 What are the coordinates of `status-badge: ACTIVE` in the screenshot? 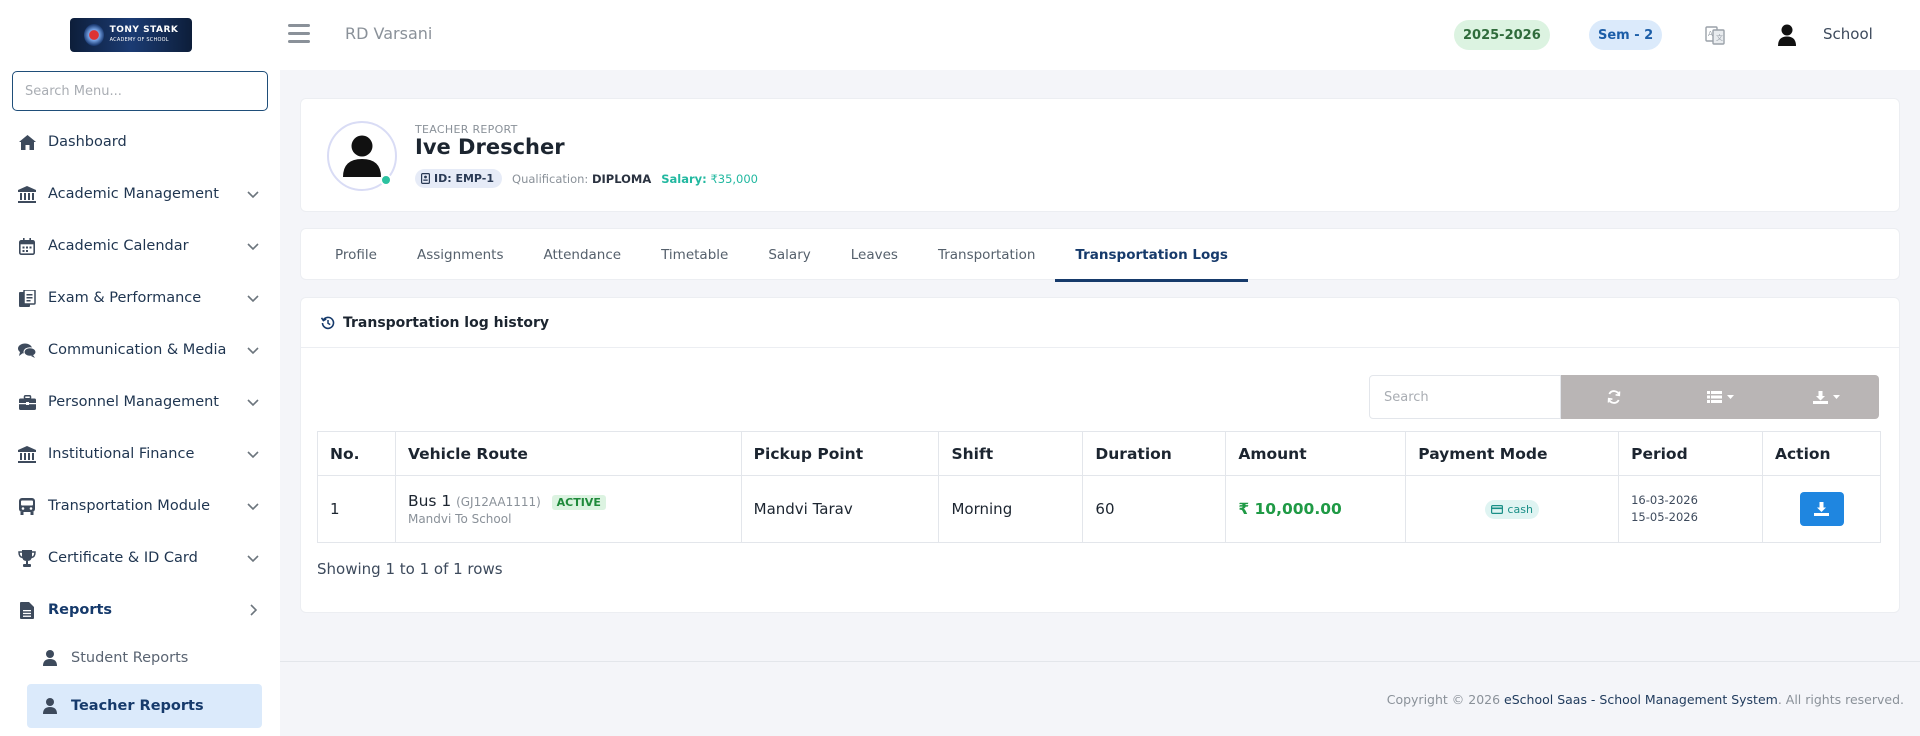 It's located at (578, 502).